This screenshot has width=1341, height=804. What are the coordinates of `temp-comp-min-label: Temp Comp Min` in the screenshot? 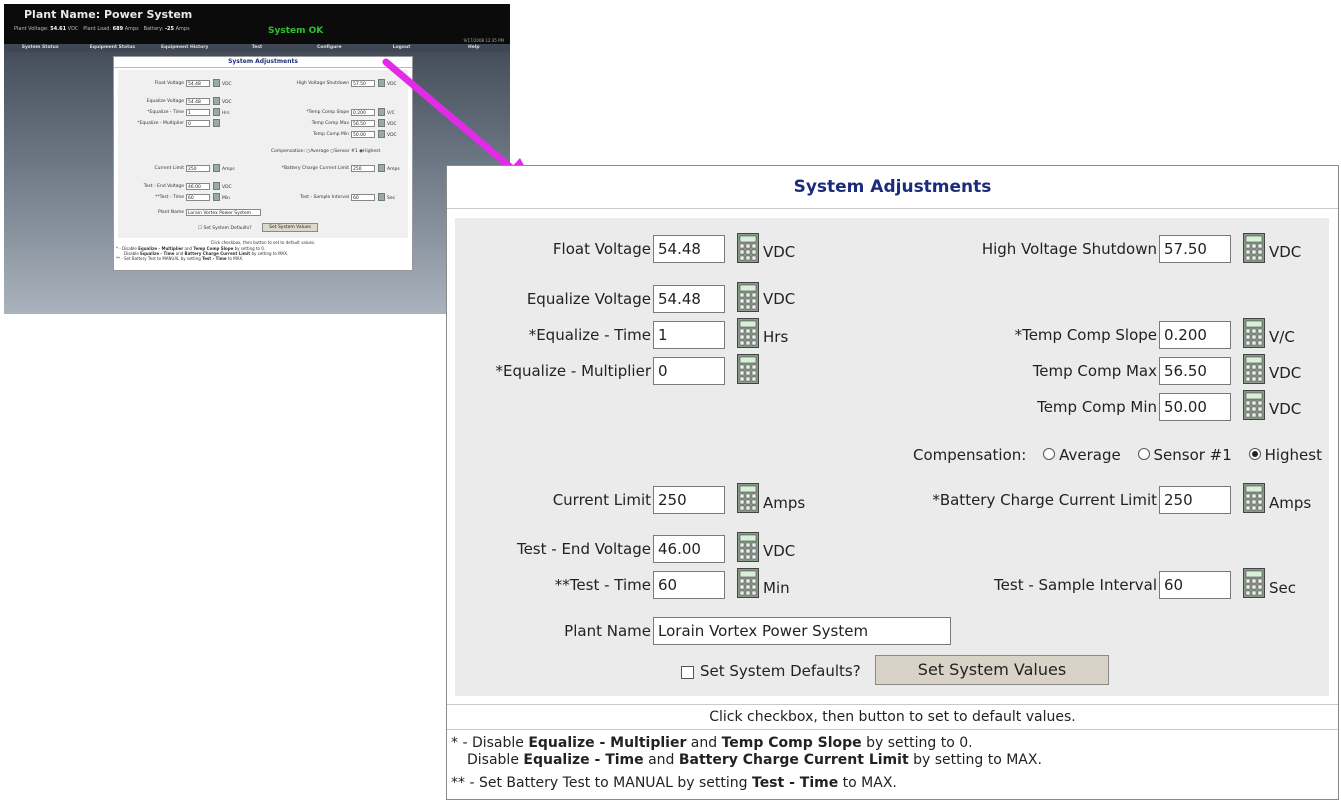 It's located at (1097, 407).